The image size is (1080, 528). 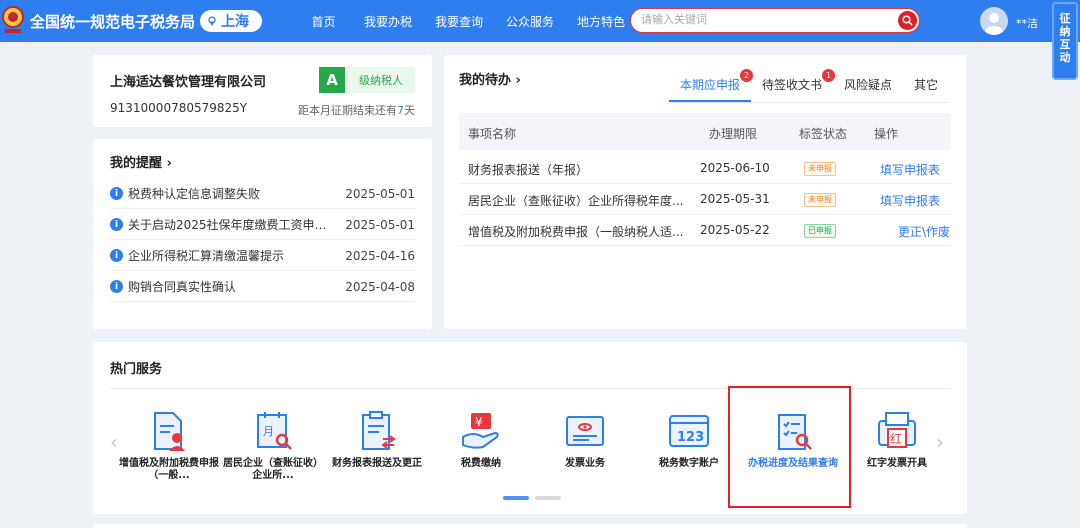 I want to click on reminder-date: 2025-04-16, so click(x=380, y=255).